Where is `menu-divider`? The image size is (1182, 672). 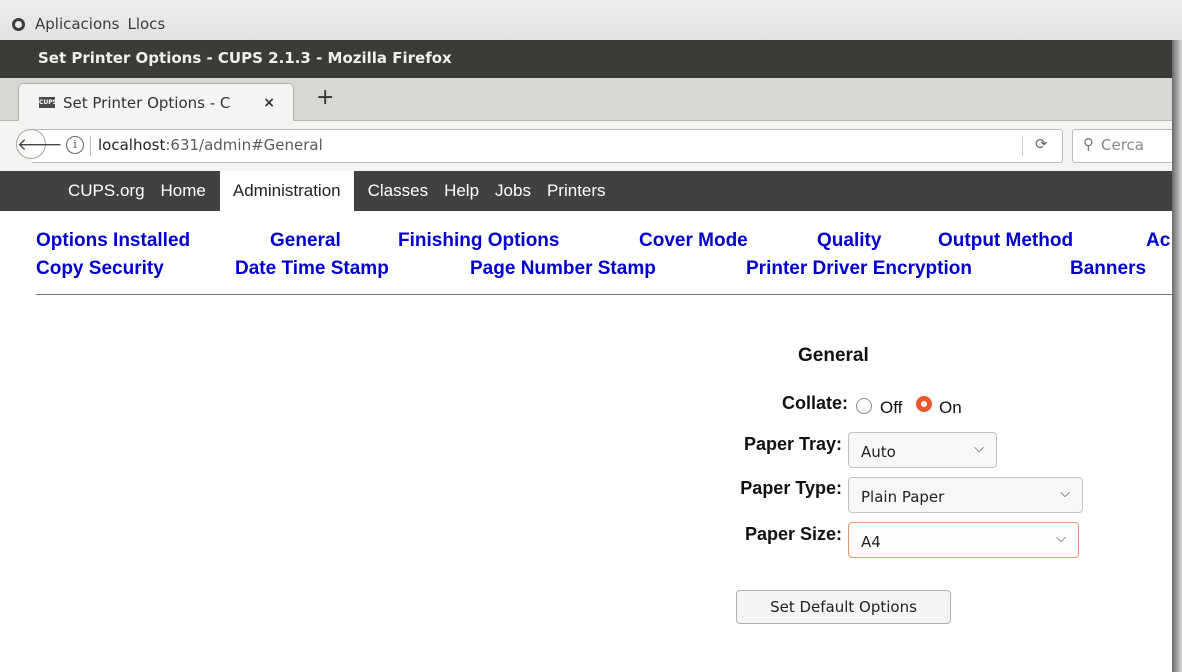
menu-divider is located at coordinates (604, 294).